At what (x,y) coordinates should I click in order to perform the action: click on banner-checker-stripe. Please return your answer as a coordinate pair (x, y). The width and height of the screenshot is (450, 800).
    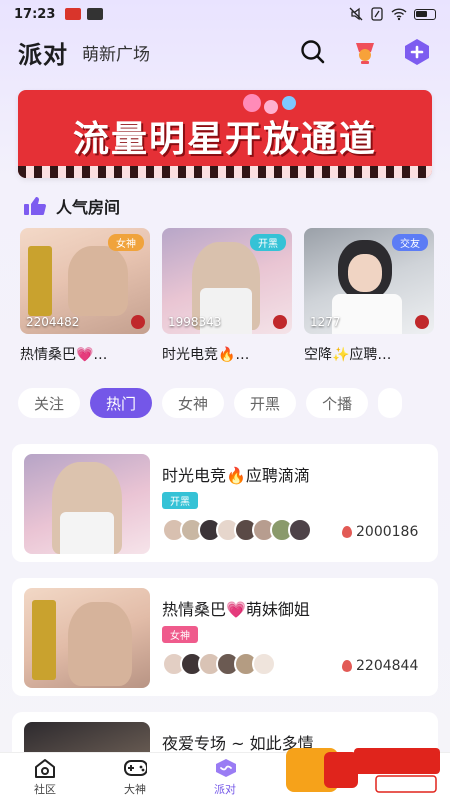
    Looking at the image, I should click on (225, 172).